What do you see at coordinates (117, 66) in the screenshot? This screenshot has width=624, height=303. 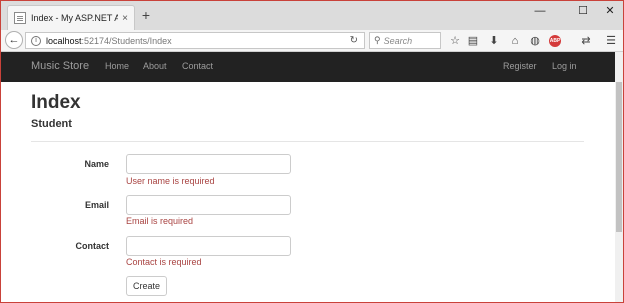 I see `nav-link-home: Home` at bounding box center [117, 66].